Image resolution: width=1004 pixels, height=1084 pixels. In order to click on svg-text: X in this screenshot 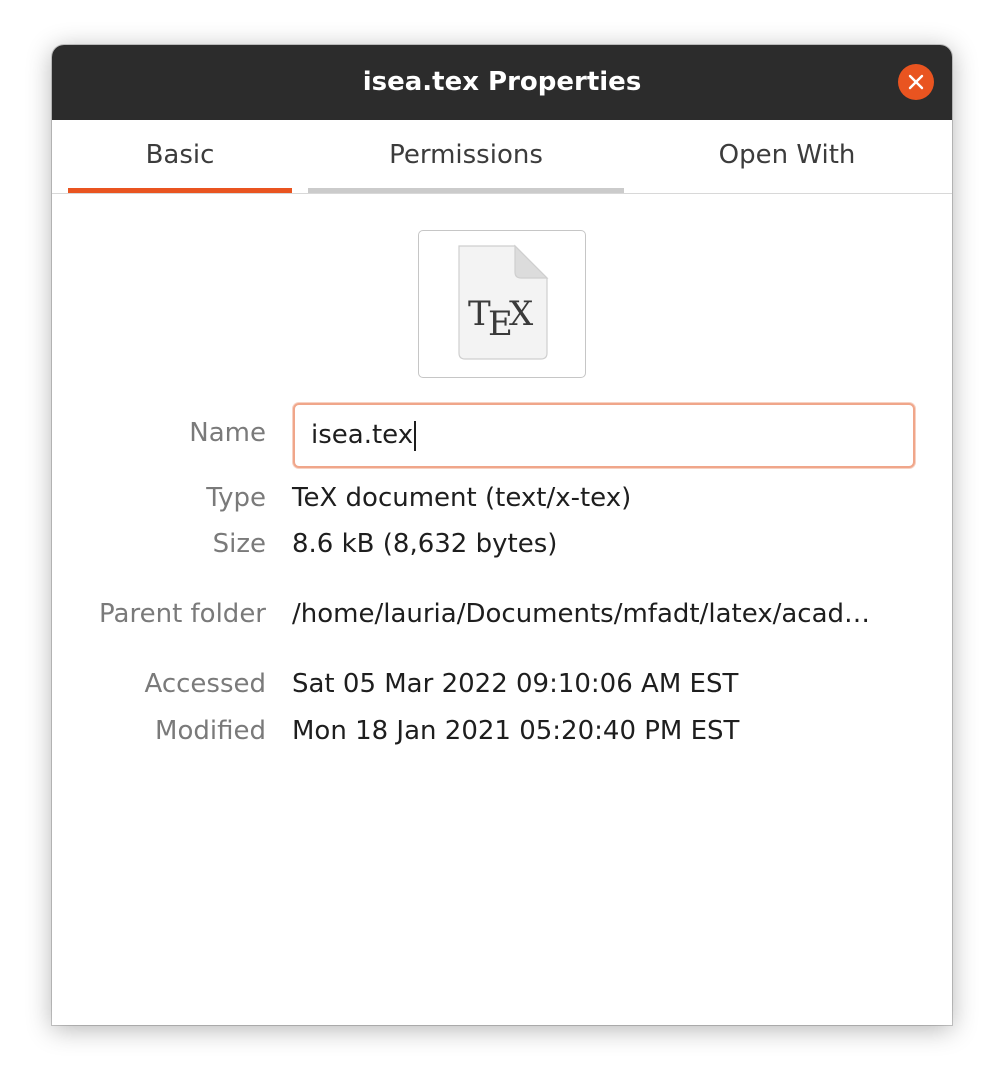, I will do `click(521, 314)`.